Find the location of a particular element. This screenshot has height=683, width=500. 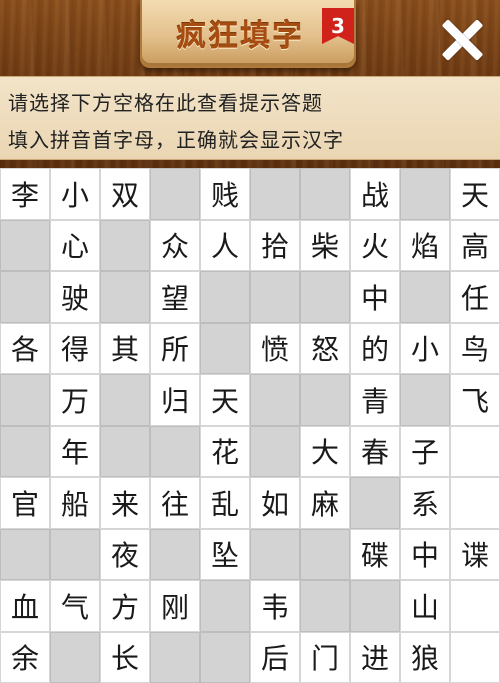

grid-cell: 血 is located at coordinates (25, 606).